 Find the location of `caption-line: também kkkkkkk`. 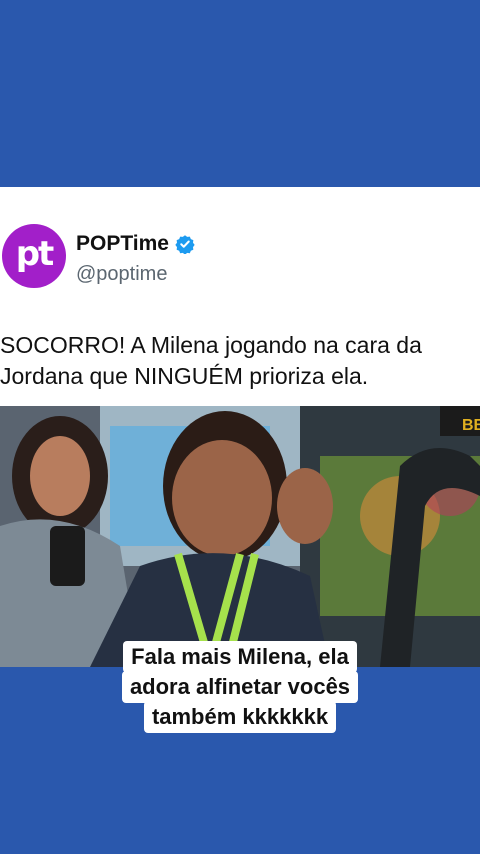

caption-line: também kkkkkkk is located at coordinates (240, 717).